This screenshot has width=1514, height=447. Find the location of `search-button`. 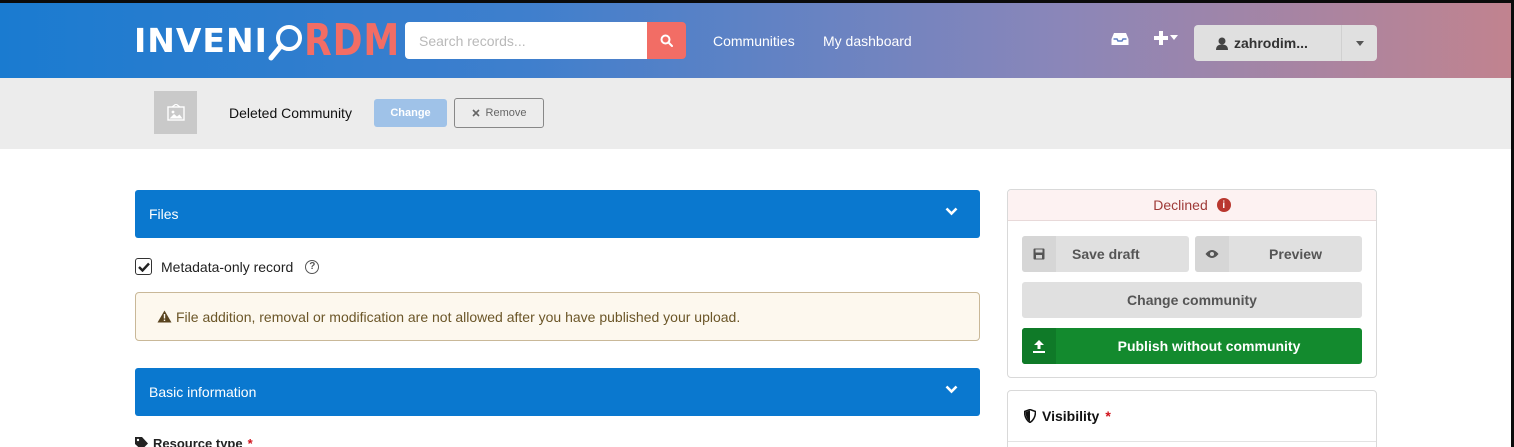

search-button is located at coordinates (666, 40).